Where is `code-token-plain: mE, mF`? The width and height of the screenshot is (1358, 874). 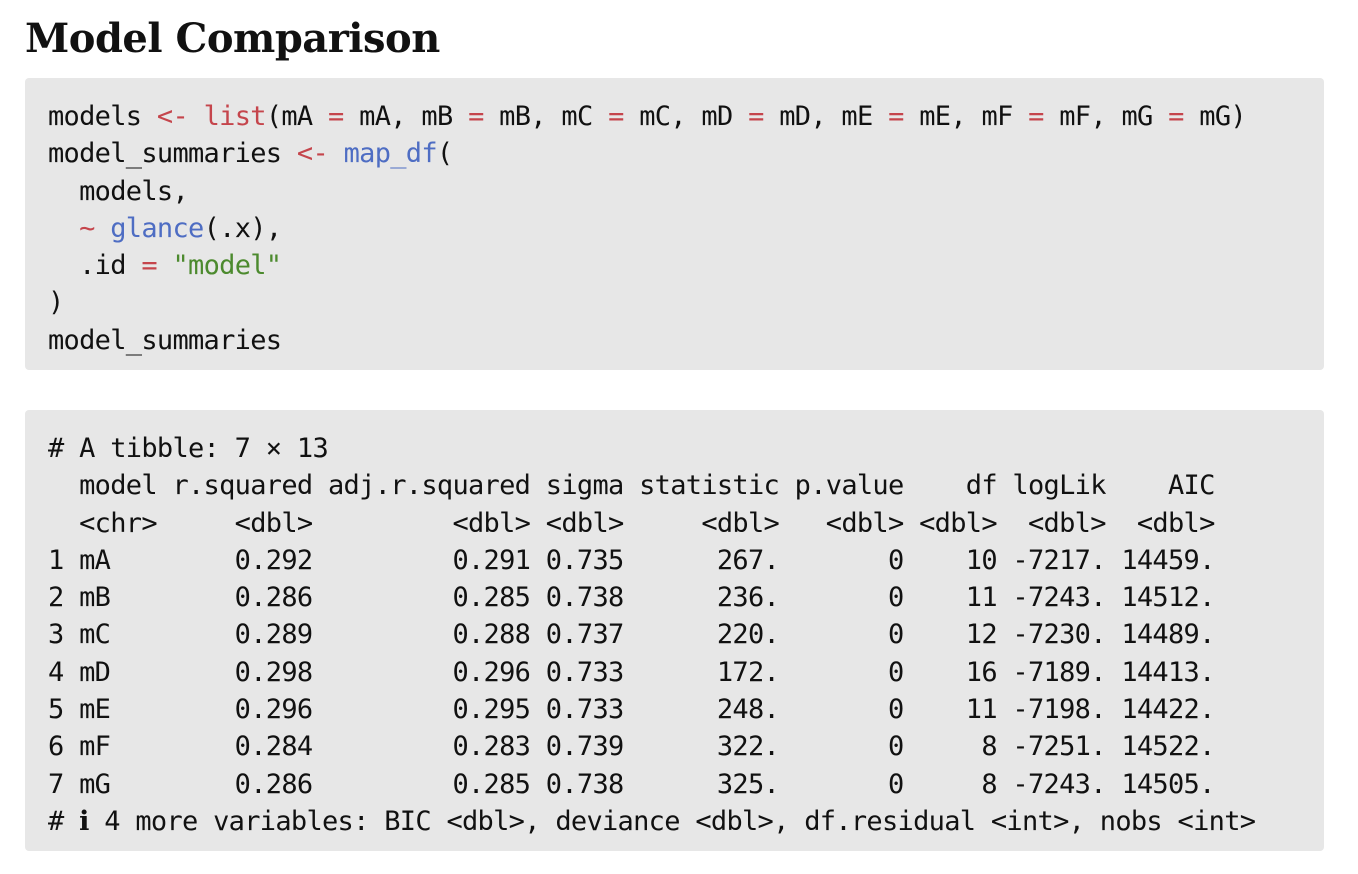
code-token-plain: mE, mF is located at coordinates (966, 116).